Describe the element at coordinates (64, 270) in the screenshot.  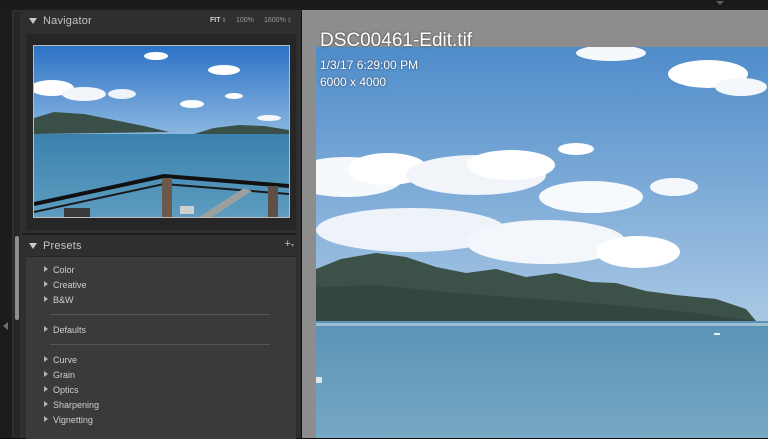
I see `preset-group-label: Color` at that location.